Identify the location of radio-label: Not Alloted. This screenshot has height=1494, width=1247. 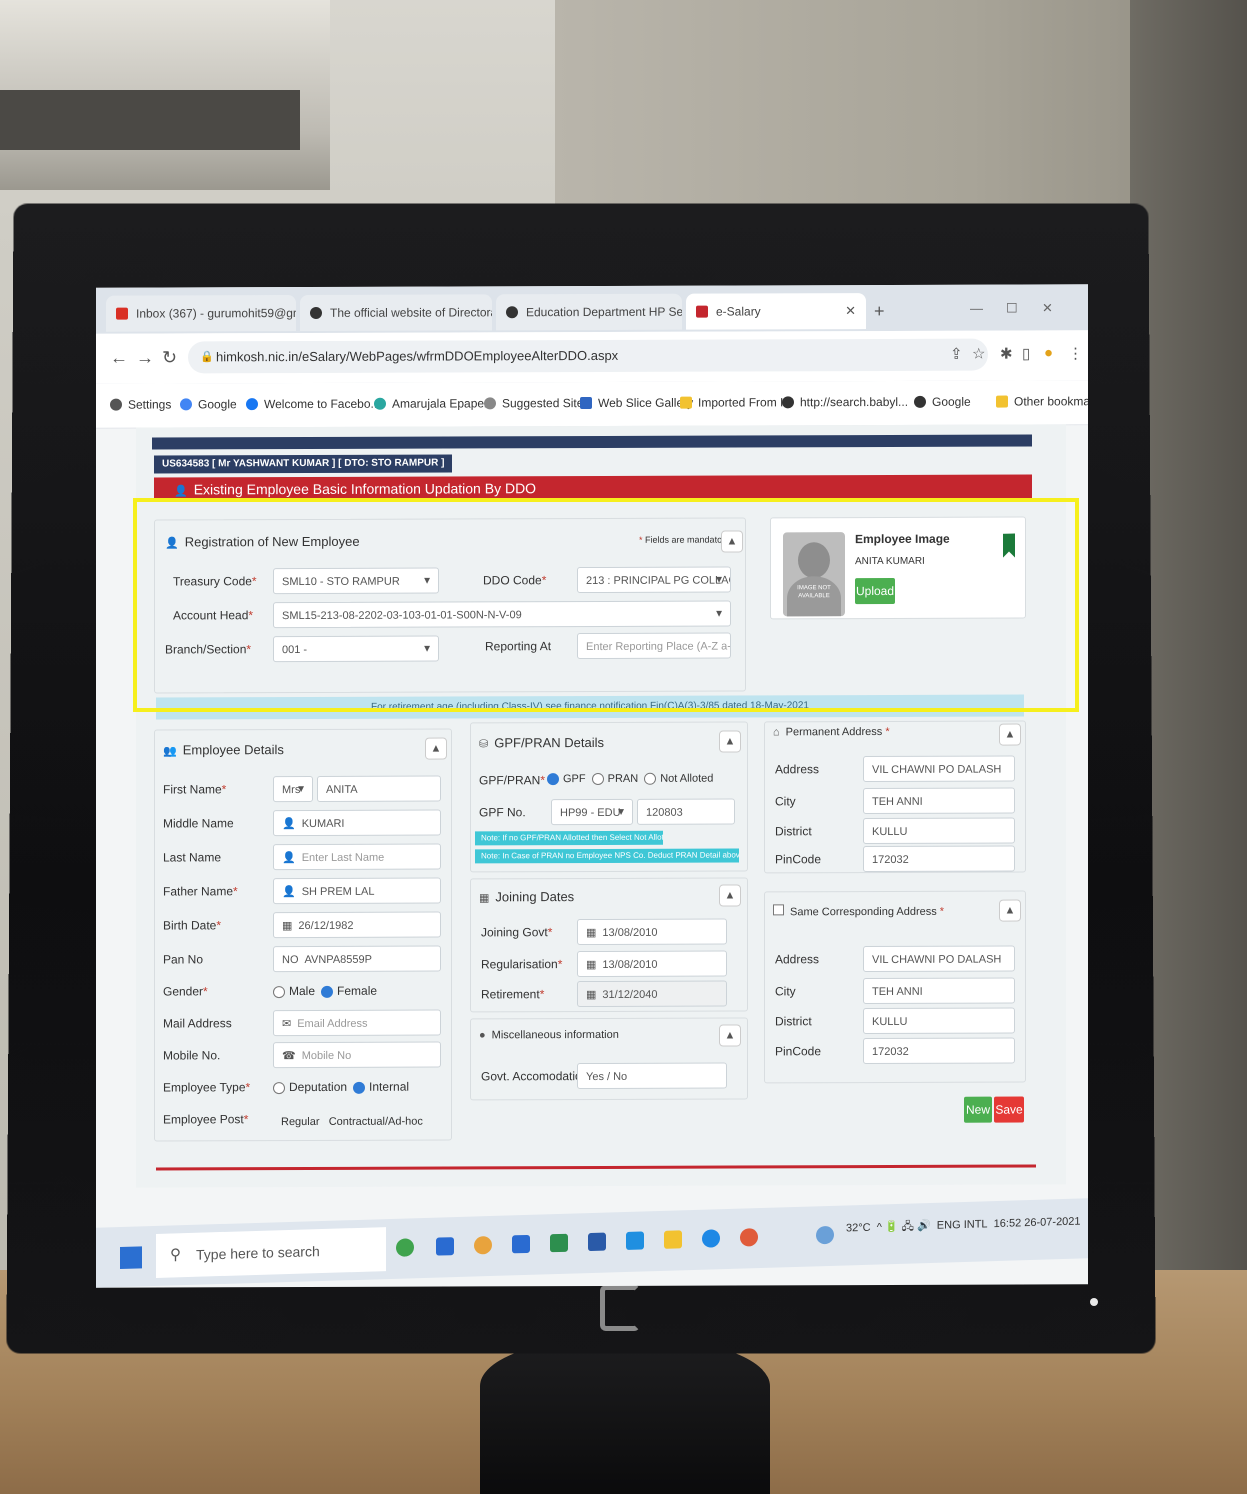
(687, 778).